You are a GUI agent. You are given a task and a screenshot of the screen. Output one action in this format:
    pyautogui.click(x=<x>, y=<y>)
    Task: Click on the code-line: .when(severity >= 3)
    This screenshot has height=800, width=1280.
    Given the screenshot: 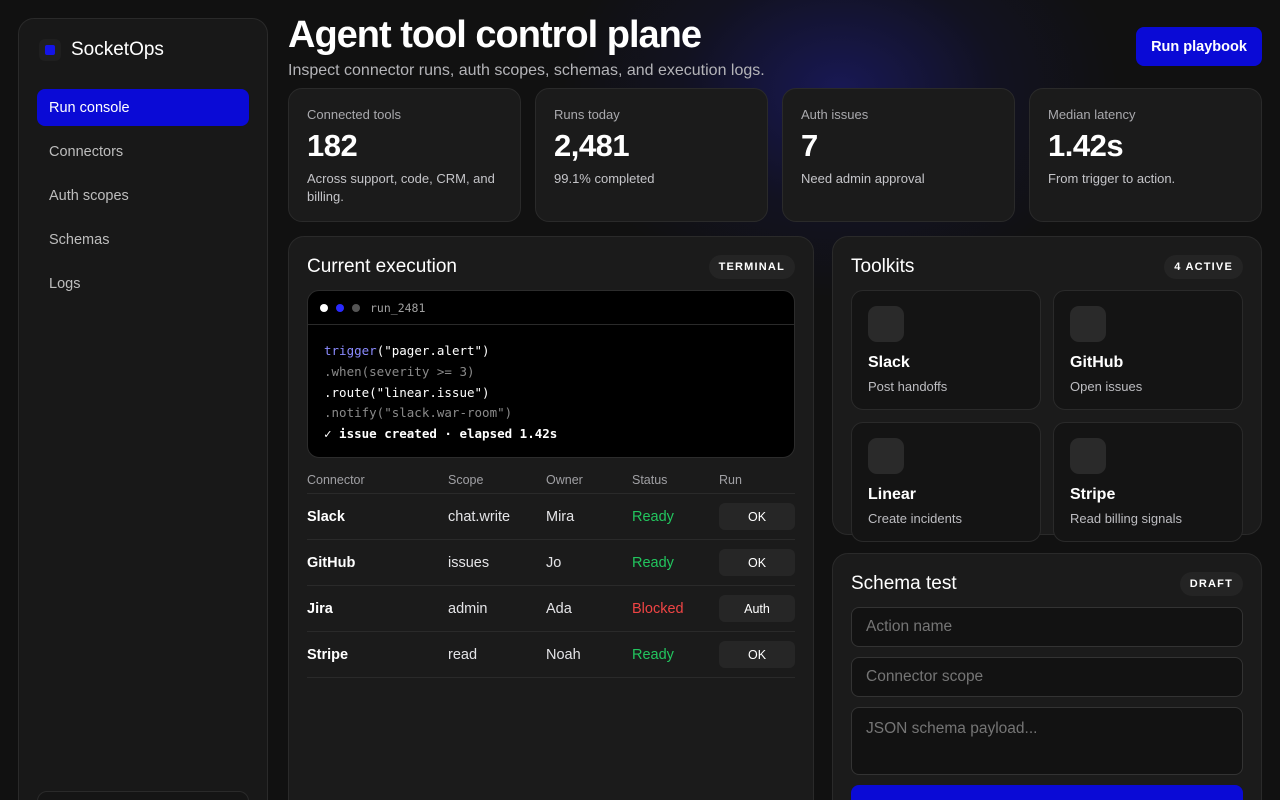 What is the action you would take?
    pyautogui.click(x=399, y=371)
    